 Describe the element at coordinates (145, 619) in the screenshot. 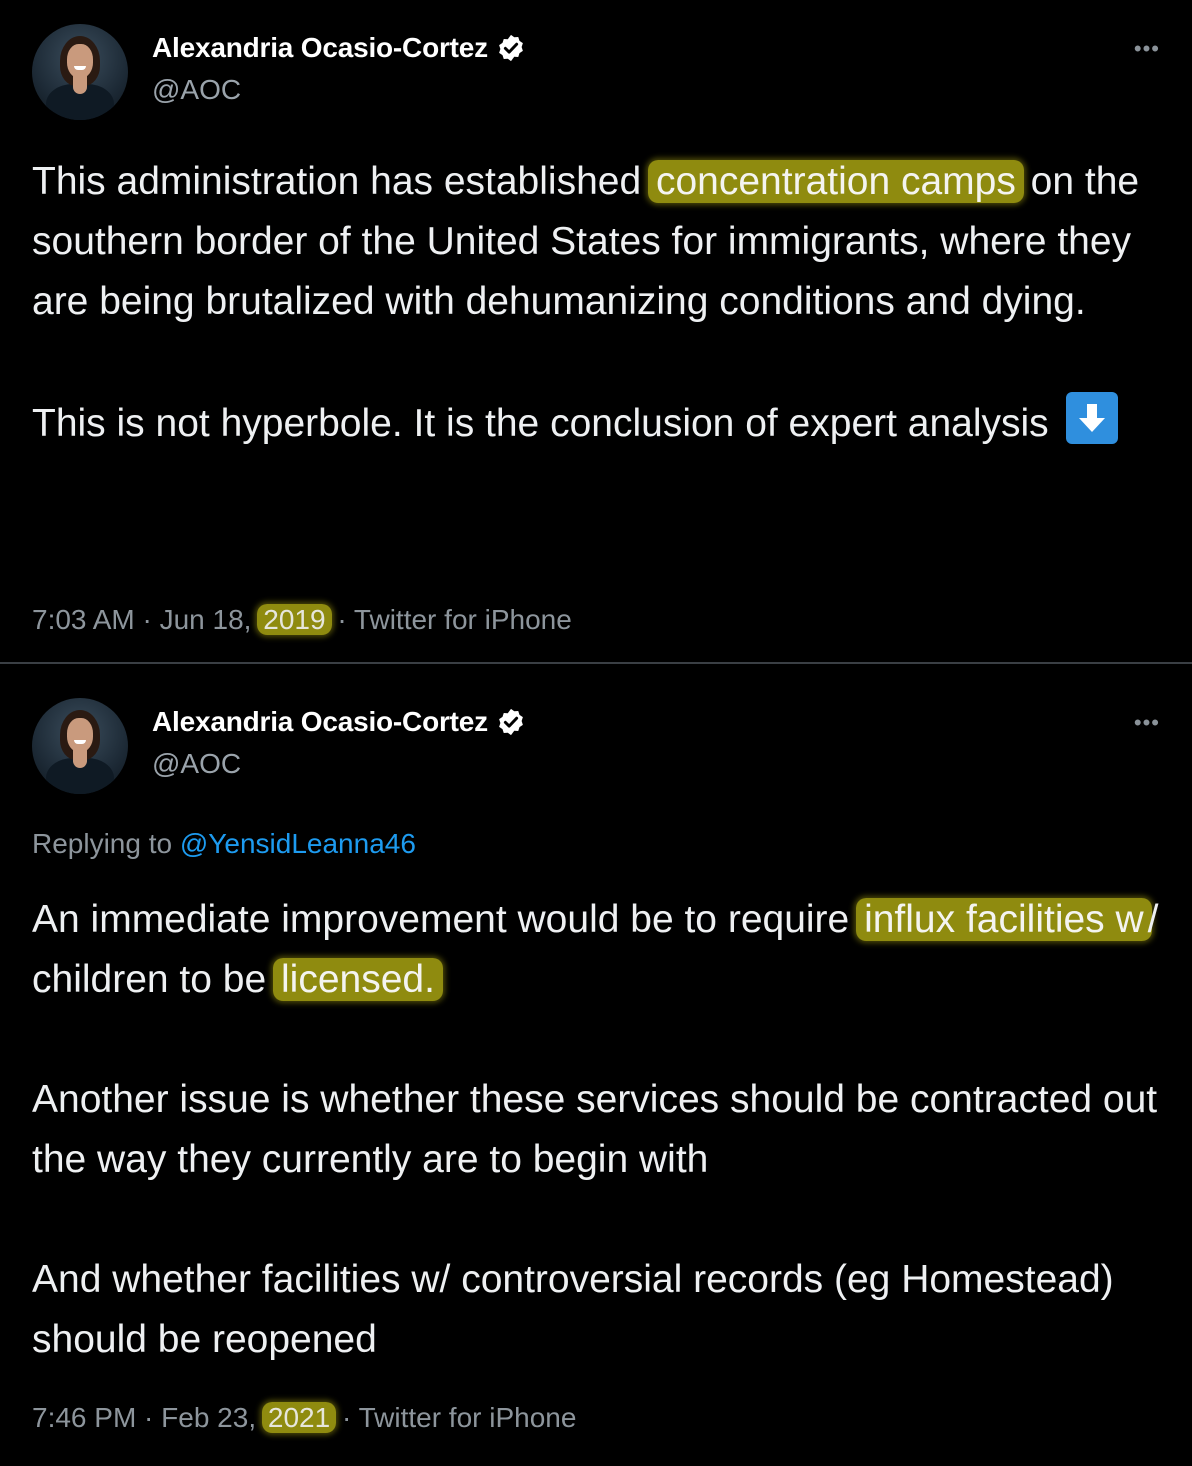

I see `timestamp: 7:03 AM · Jun 18,` at that location.